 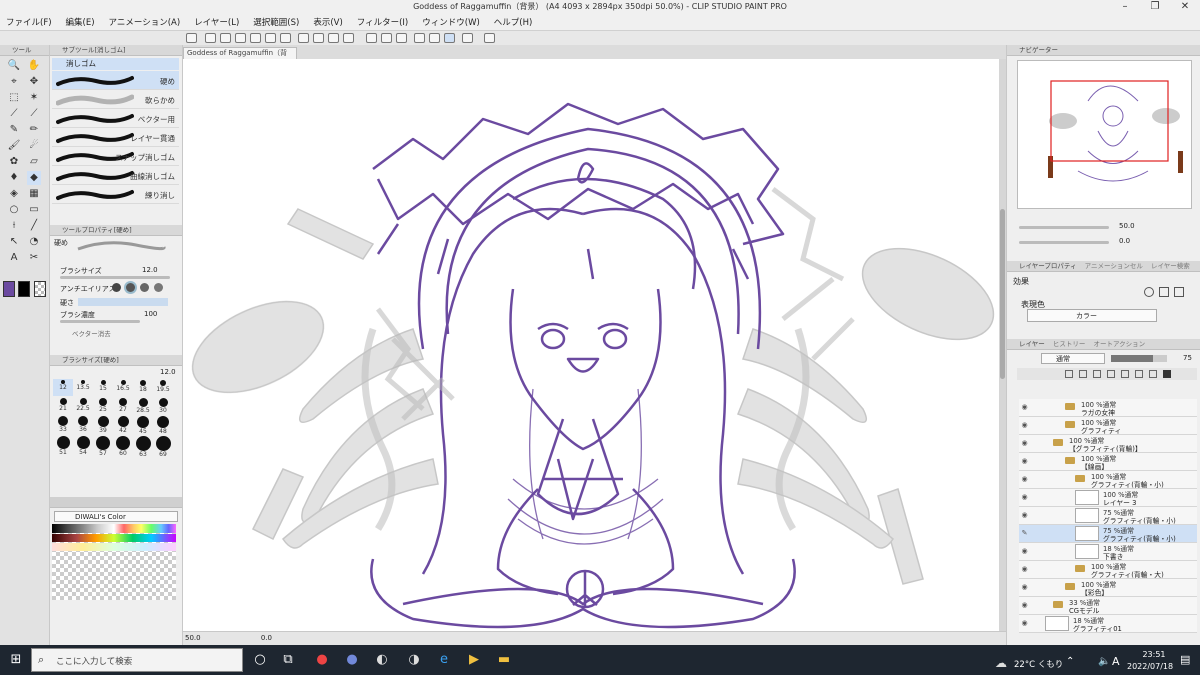 What do you see at coordinates (163, 425) in the screenshot?
I see `brush-size-cell: 48` at bounding box center [163, 425].